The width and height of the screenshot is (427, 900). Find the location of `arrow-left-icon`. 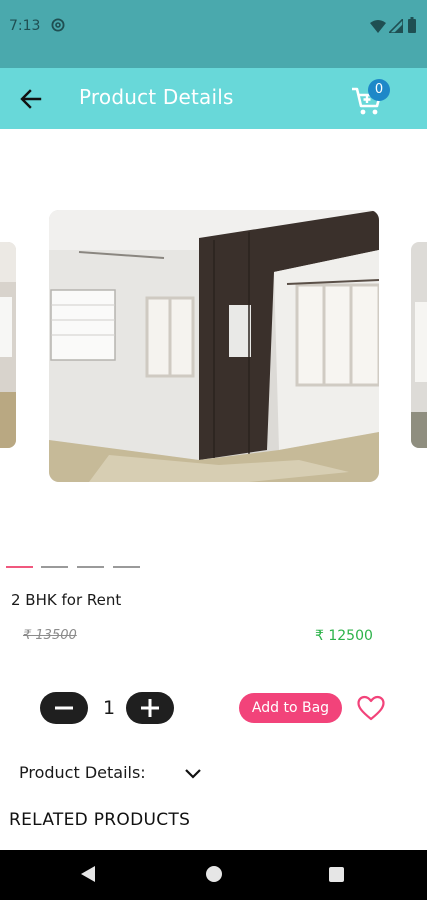

arrow-left-icon is located at coordinates (31, 99).